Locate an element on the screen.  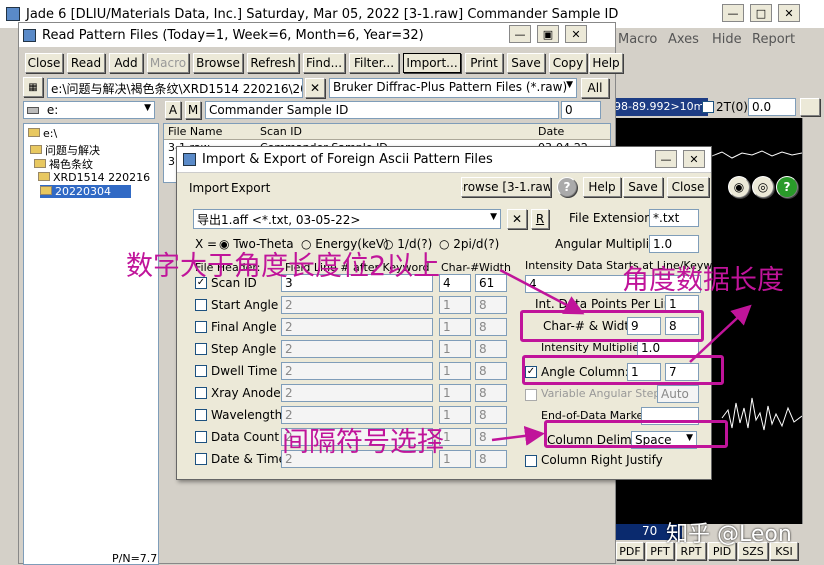
twotheta-field: 0.0 is located at coordinates (772, 107).